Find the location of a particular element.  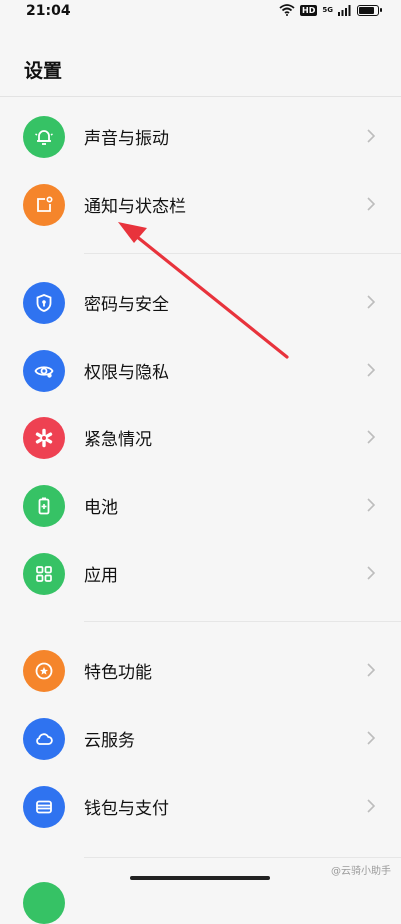

status-time: 21:04 is located at coordinates (48, 11).